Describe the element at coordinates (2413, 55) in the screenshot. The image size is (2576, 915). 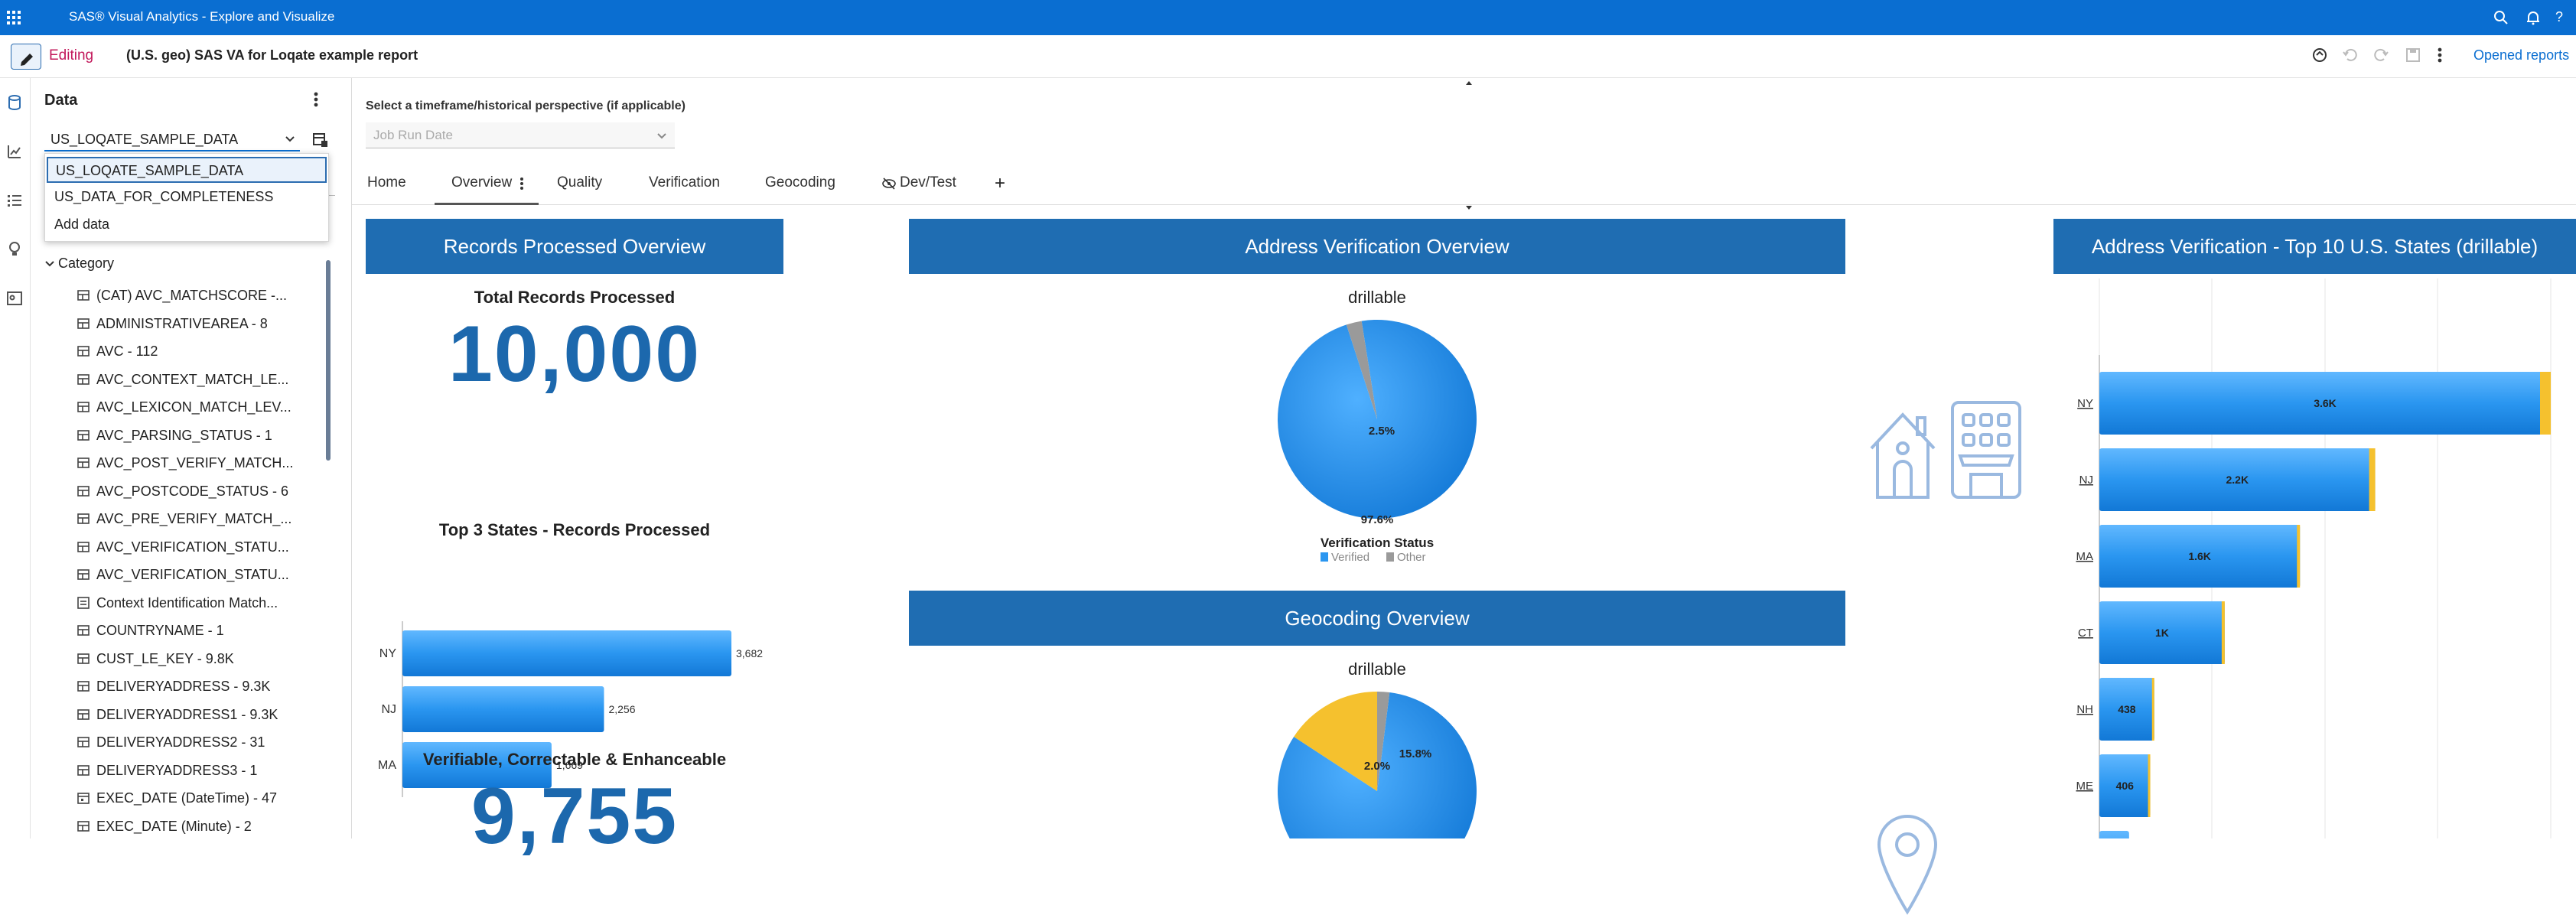
I see `save-icon` at that location.